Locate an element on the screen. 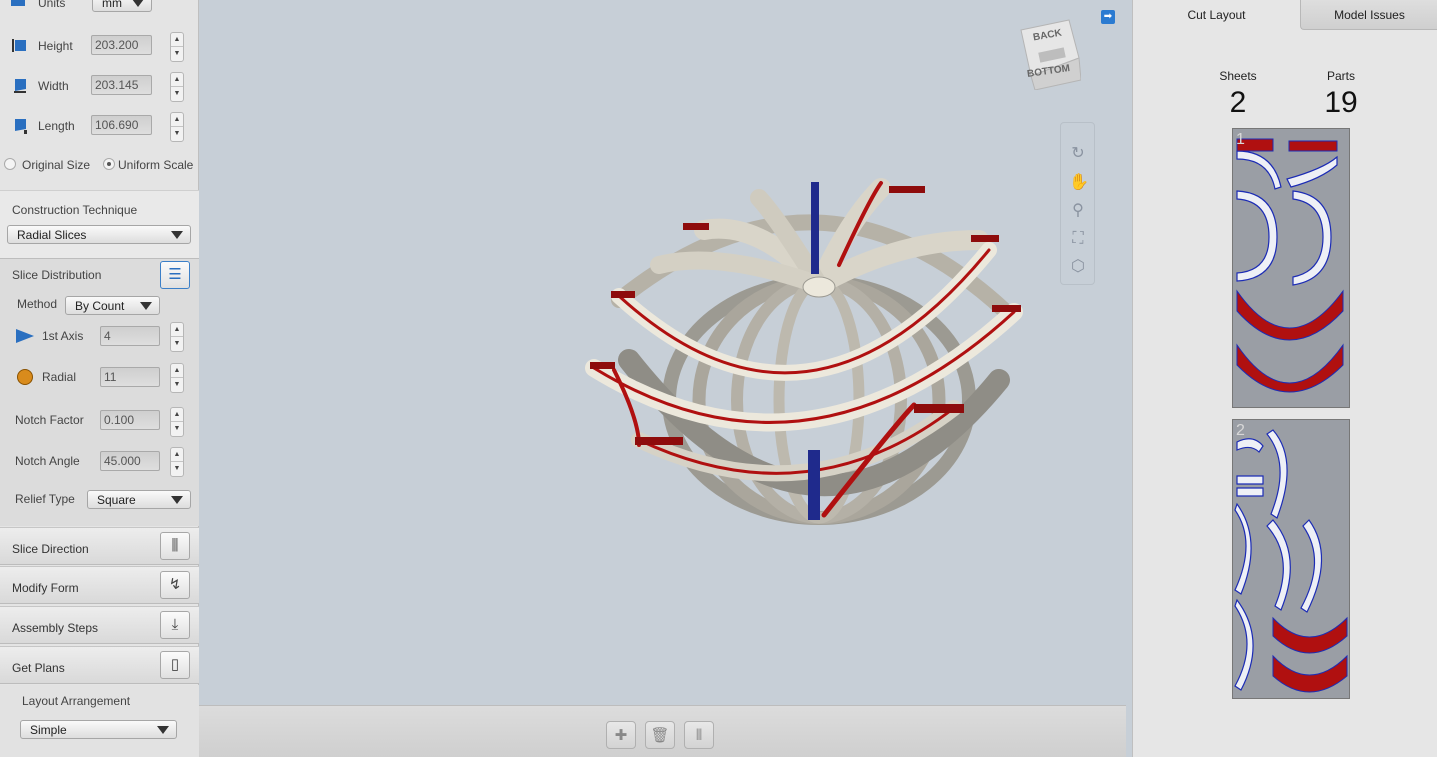 This screenshot has height=757, width=1437. tab-cut-layout: Cut Layout is located at coordinates (1216, 15).